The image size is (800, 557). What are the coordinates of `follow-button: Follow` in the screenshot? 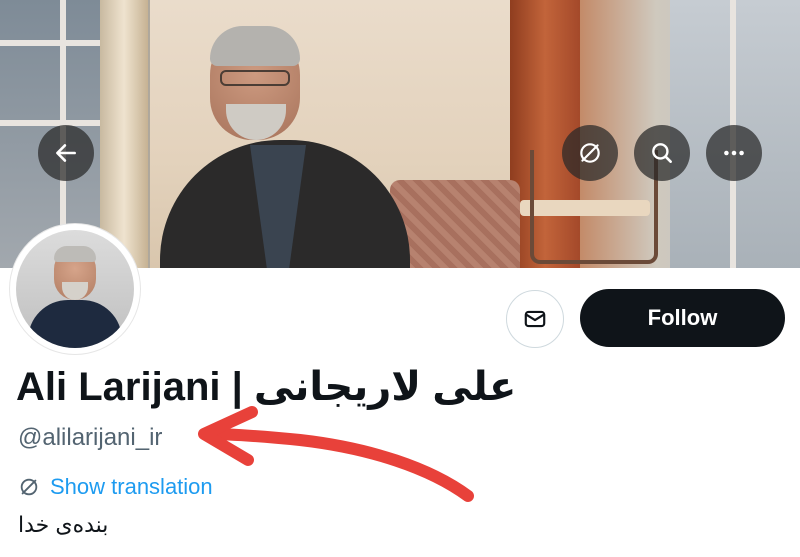 It's located at (682, 318).